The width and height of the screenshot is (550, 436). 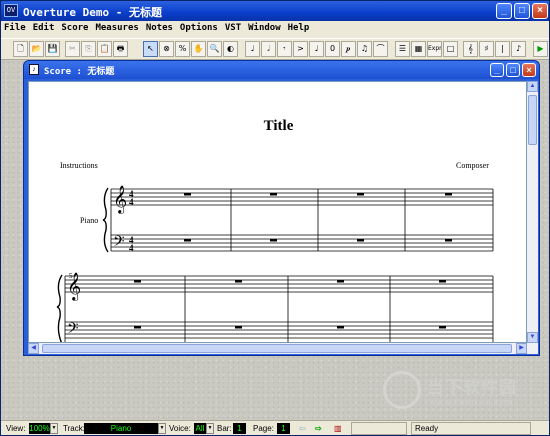 What do you see at coordinates (117, 27) in the screenshot?
I see `menu-measures: Measures` at bounding box center [117, 27].